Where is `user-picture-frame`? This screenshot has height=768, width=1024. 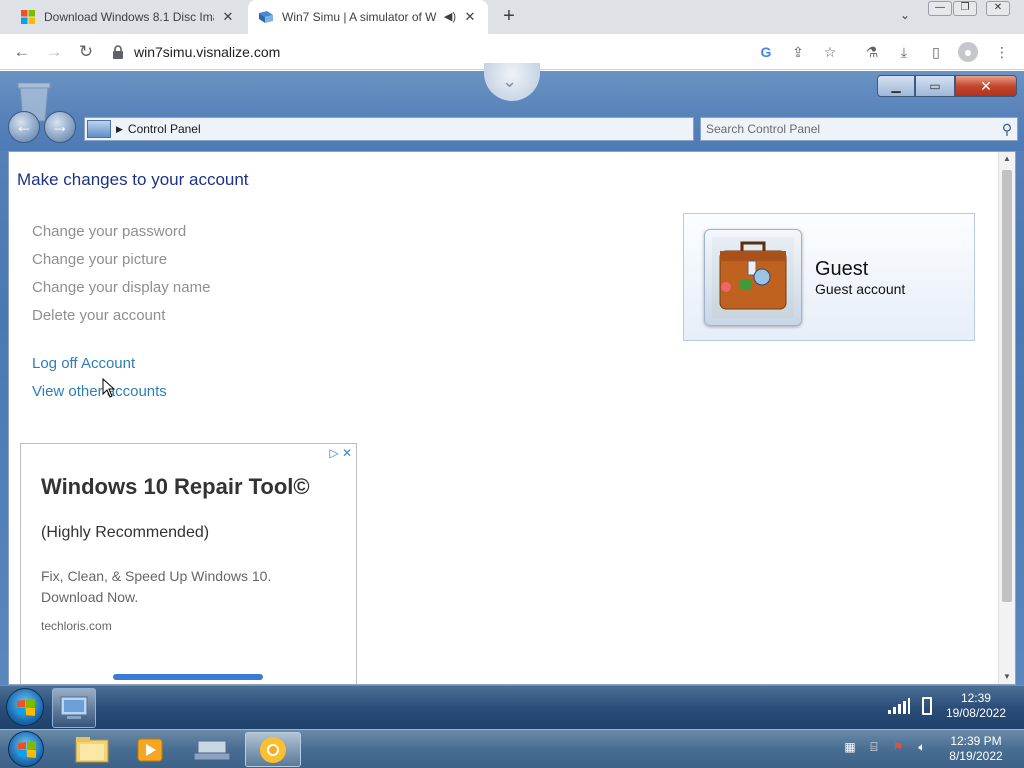
user-picture-frame is located at coordinates (753, 277).